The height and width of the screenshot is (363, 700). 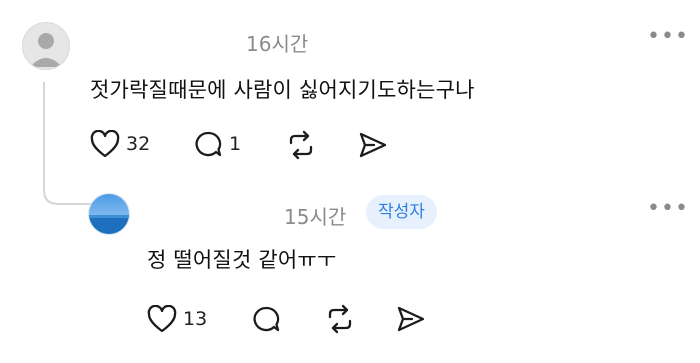 What do you see at coordinates (138, 144) in the screenshot?
I see `like-count: 32` at bounding box center [138, 144].